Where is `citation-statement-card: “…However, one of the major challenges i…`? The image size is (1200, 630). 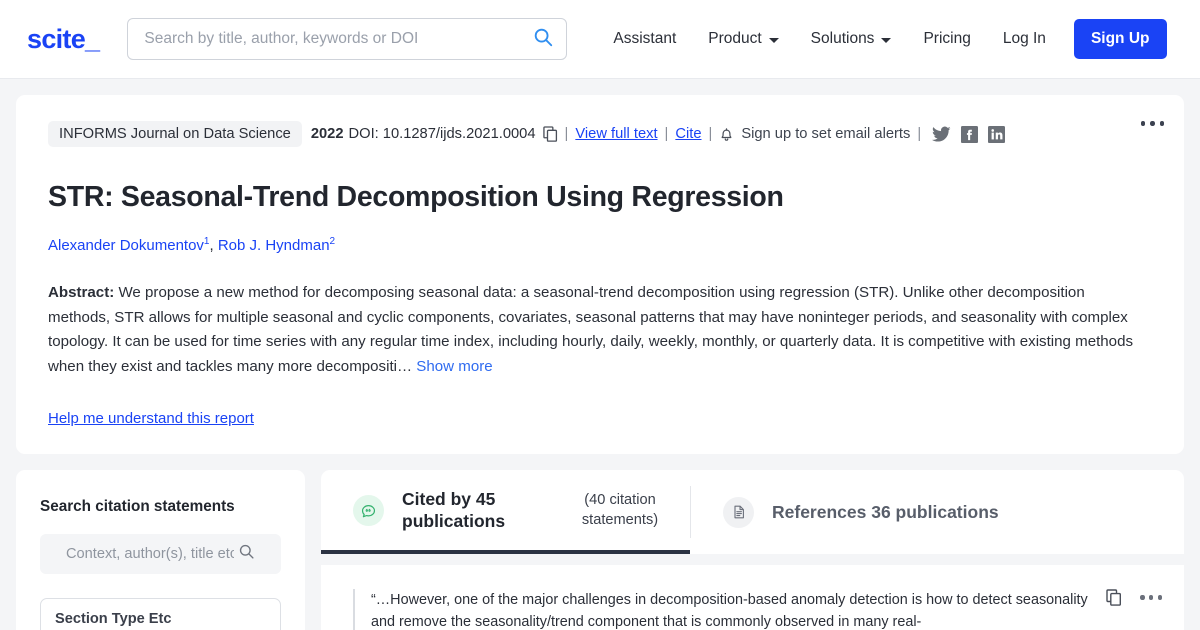
citation-statement-card: “…However, one of the major challenges i… is located at coordinates (752, 597).